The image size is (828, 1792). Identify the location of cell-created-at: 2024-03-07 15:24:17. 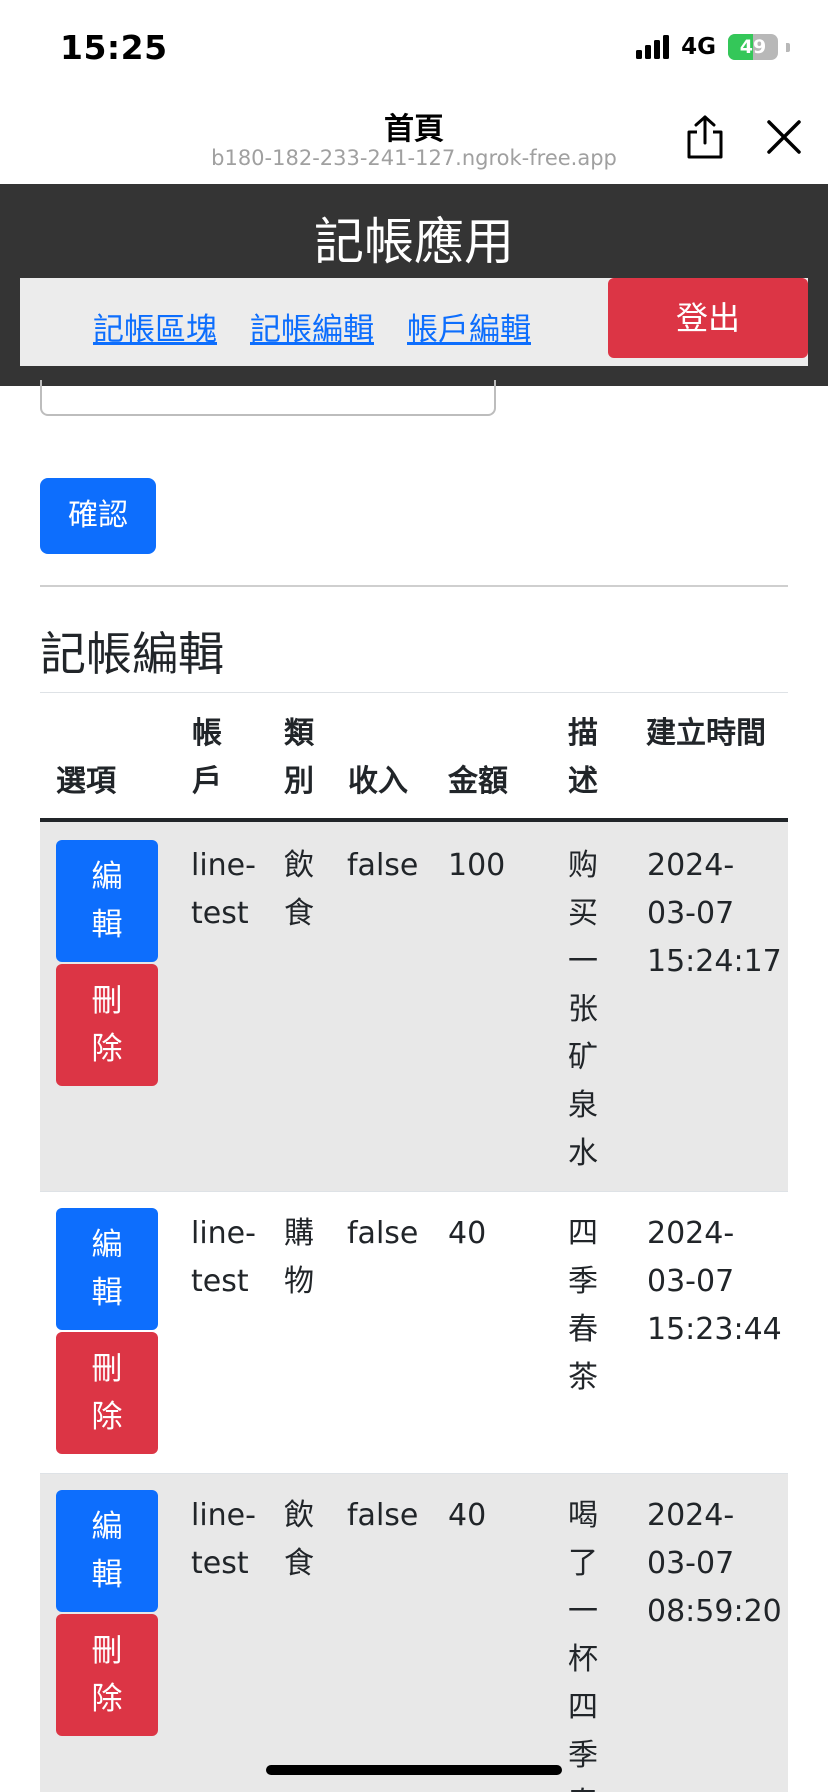
(714, 913).